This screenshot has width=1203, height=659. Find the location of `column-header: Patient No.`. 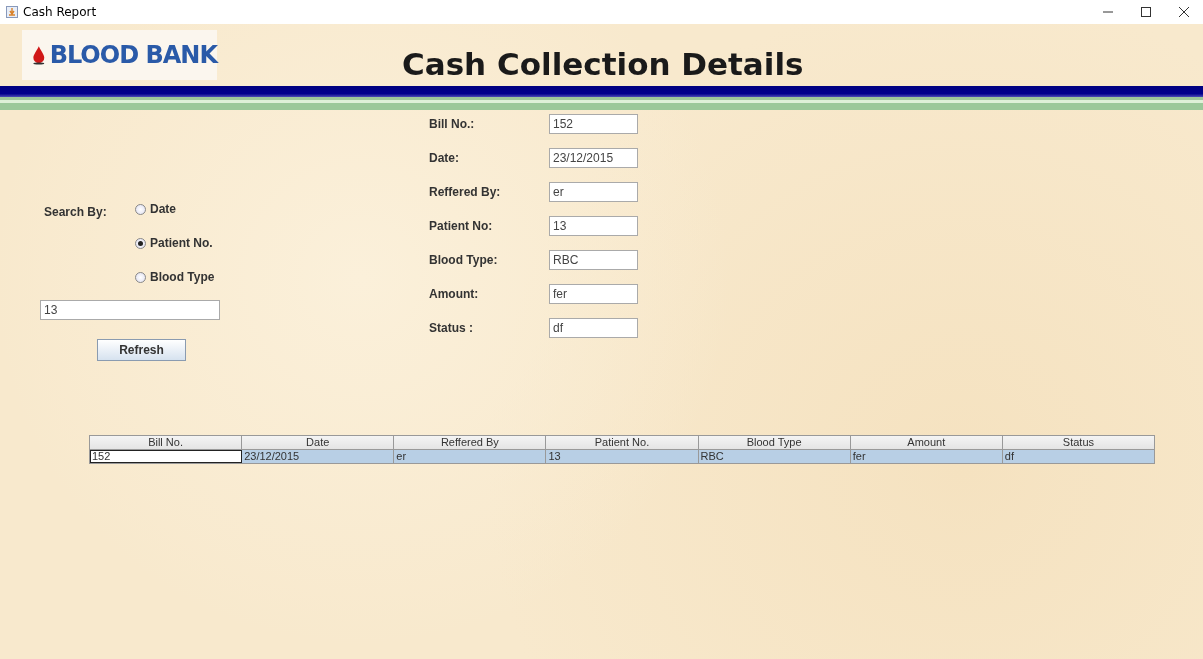

column-header: Patient No. is located at coordinates (622, 443).